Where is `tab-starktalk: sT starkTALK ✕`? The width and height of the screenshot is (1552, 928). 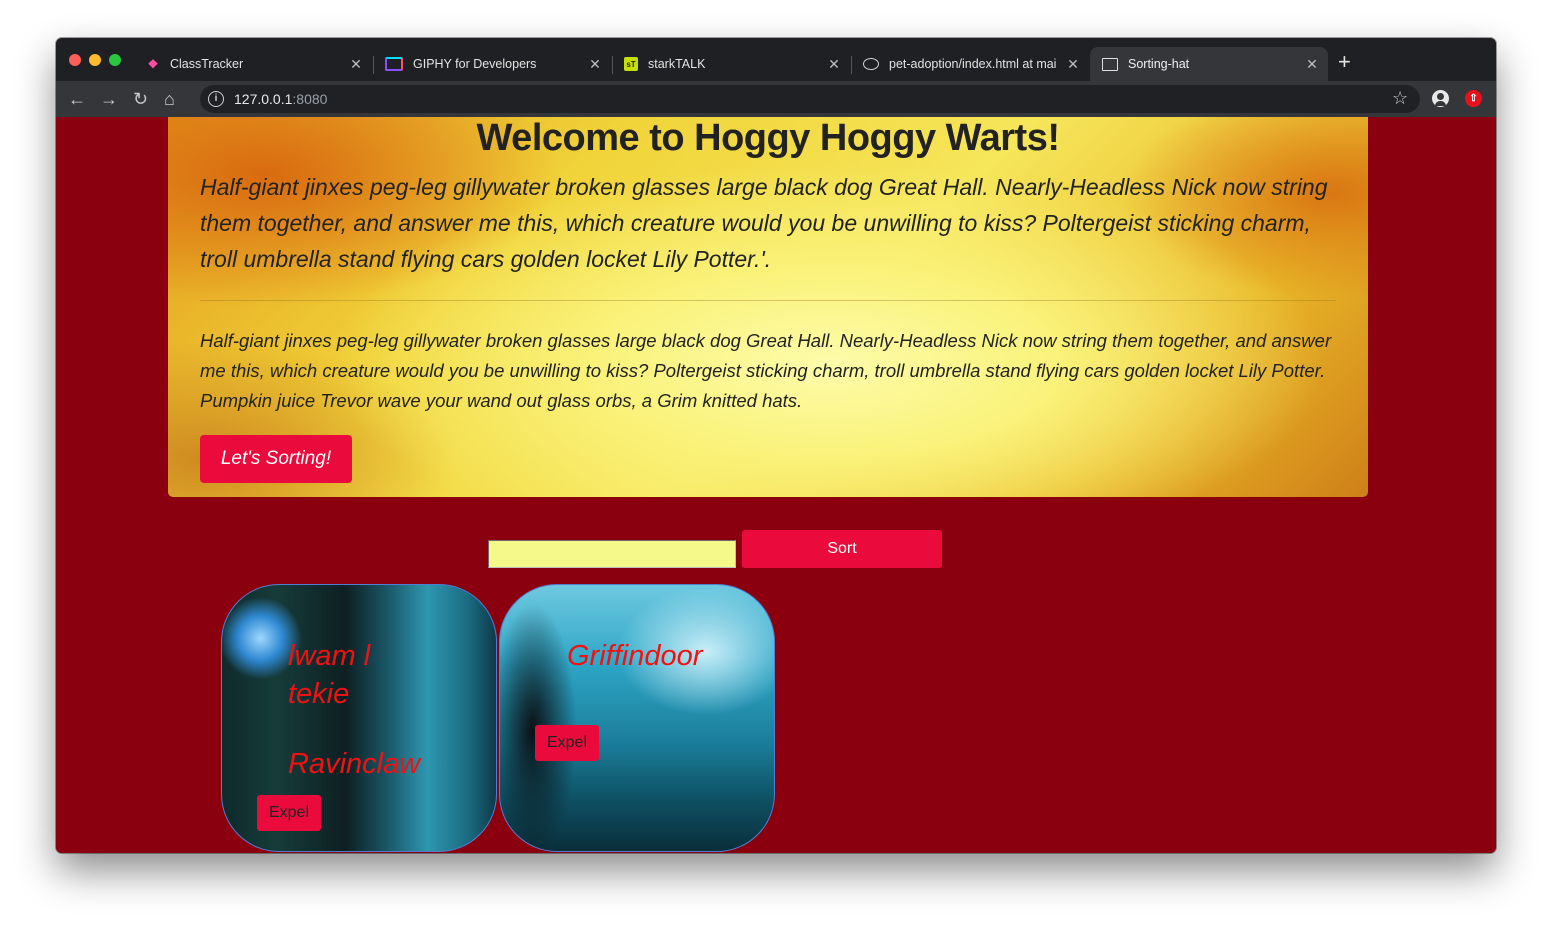 tab-starktalk: sT starkTALK ✕ is located at coordinates (731, 64).